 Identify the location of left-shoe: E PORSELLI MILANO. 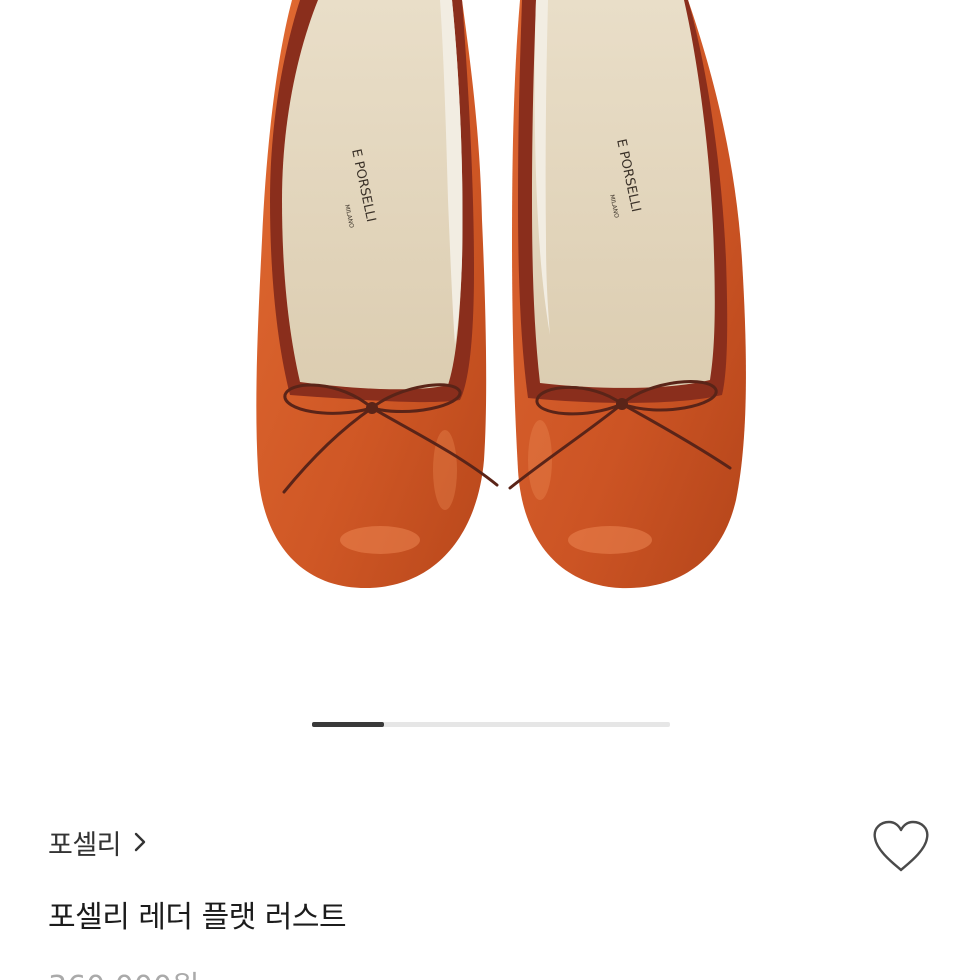
(377, 294).